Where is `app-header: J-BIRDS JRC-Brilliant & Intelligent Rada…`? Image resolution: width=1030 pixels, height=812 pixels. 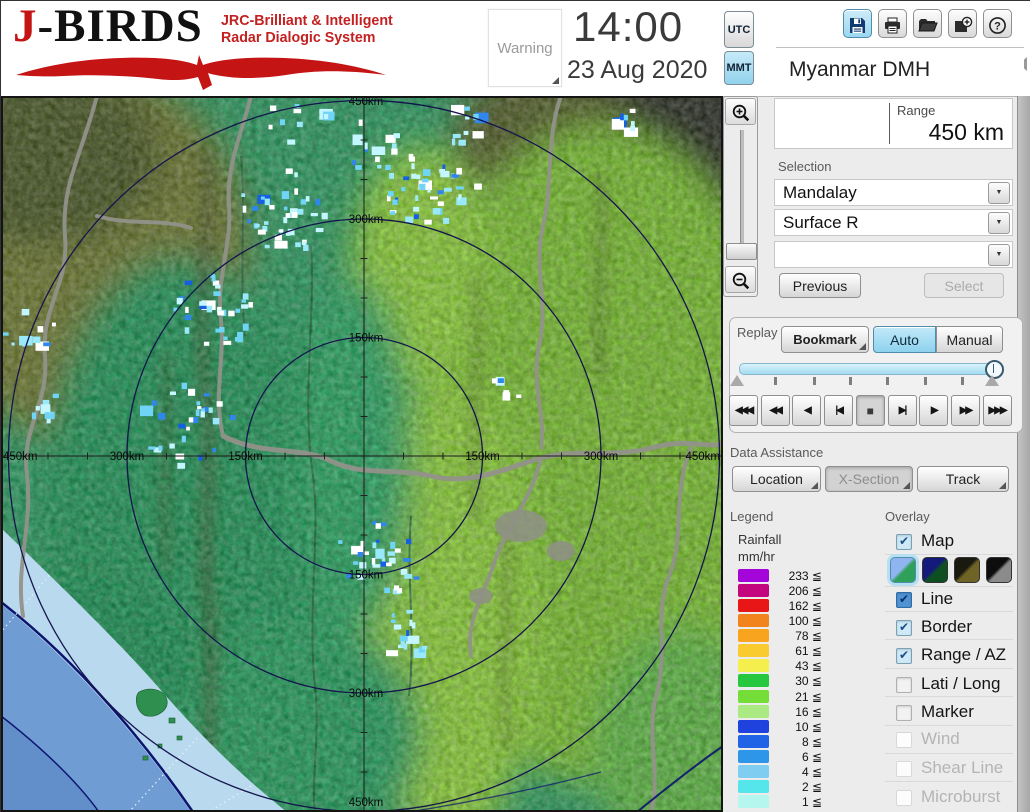
app-header: J-BIRDS JRC-Brilliant & Intelligent Rada… is located at coordinates (515, 49).